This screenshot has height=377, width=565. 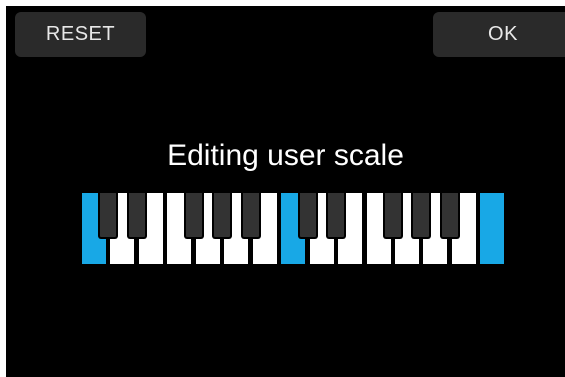 What do you see at coordinates (80, 34) in the screenshot?
I see `reset-button: RESET` at bounding box center [80, 34].